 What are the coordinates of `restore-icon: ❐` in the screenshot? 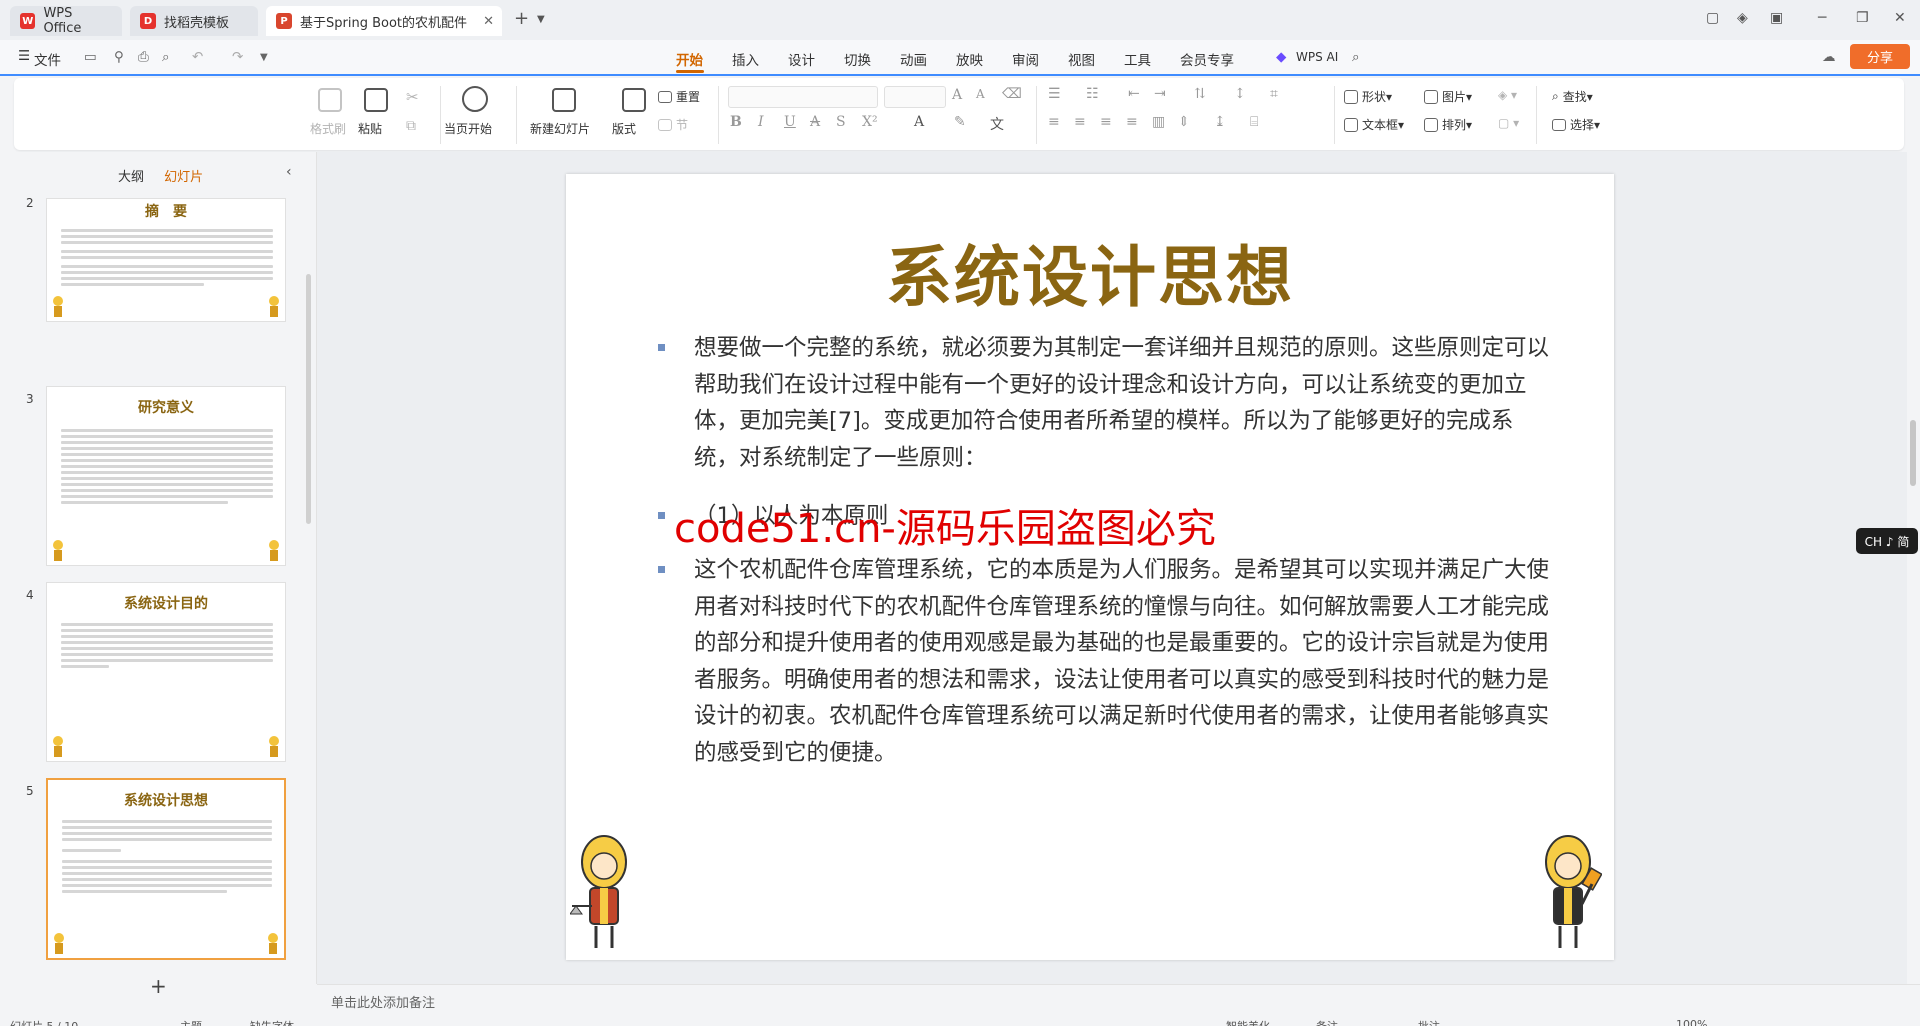 It's located at (1862, 18).